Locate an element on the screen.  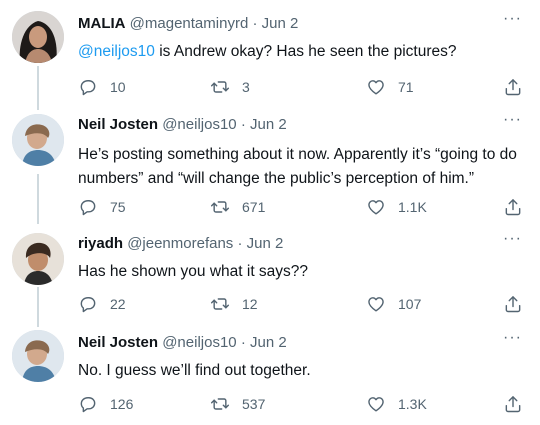
tweet-text: Has he shown you what it says?? is located at coordinates (300, 272).